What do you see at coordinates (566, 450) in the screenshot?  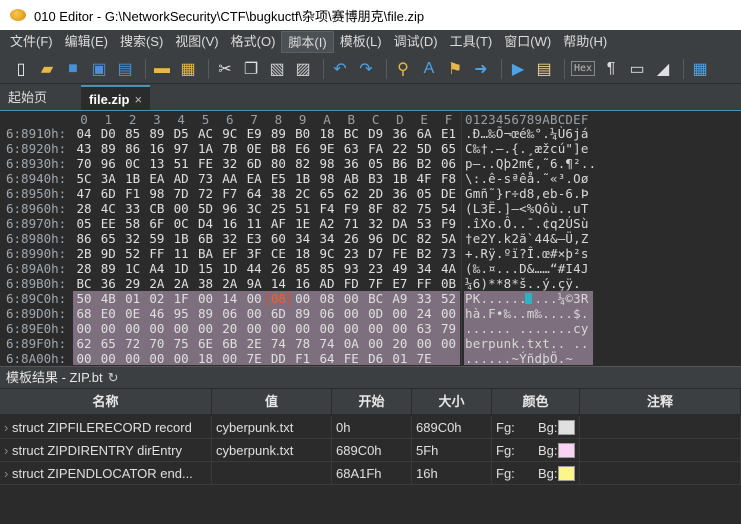 I see `bg-color-swatch` at bounding box center [566, 450].